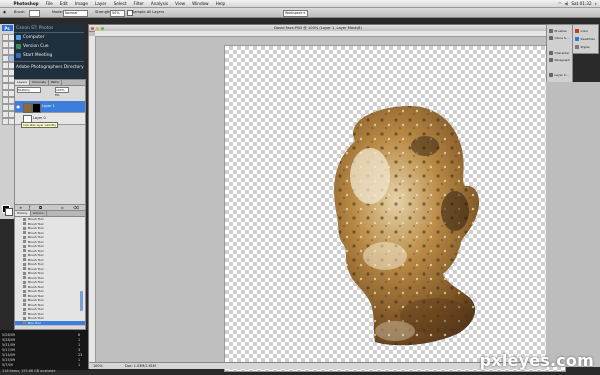 The height and width of the screenshot is (375, 600). What do you see at coordinates (577, 46) in the screenshot?
I see `styles-icon` at bounding box center [577, 46].